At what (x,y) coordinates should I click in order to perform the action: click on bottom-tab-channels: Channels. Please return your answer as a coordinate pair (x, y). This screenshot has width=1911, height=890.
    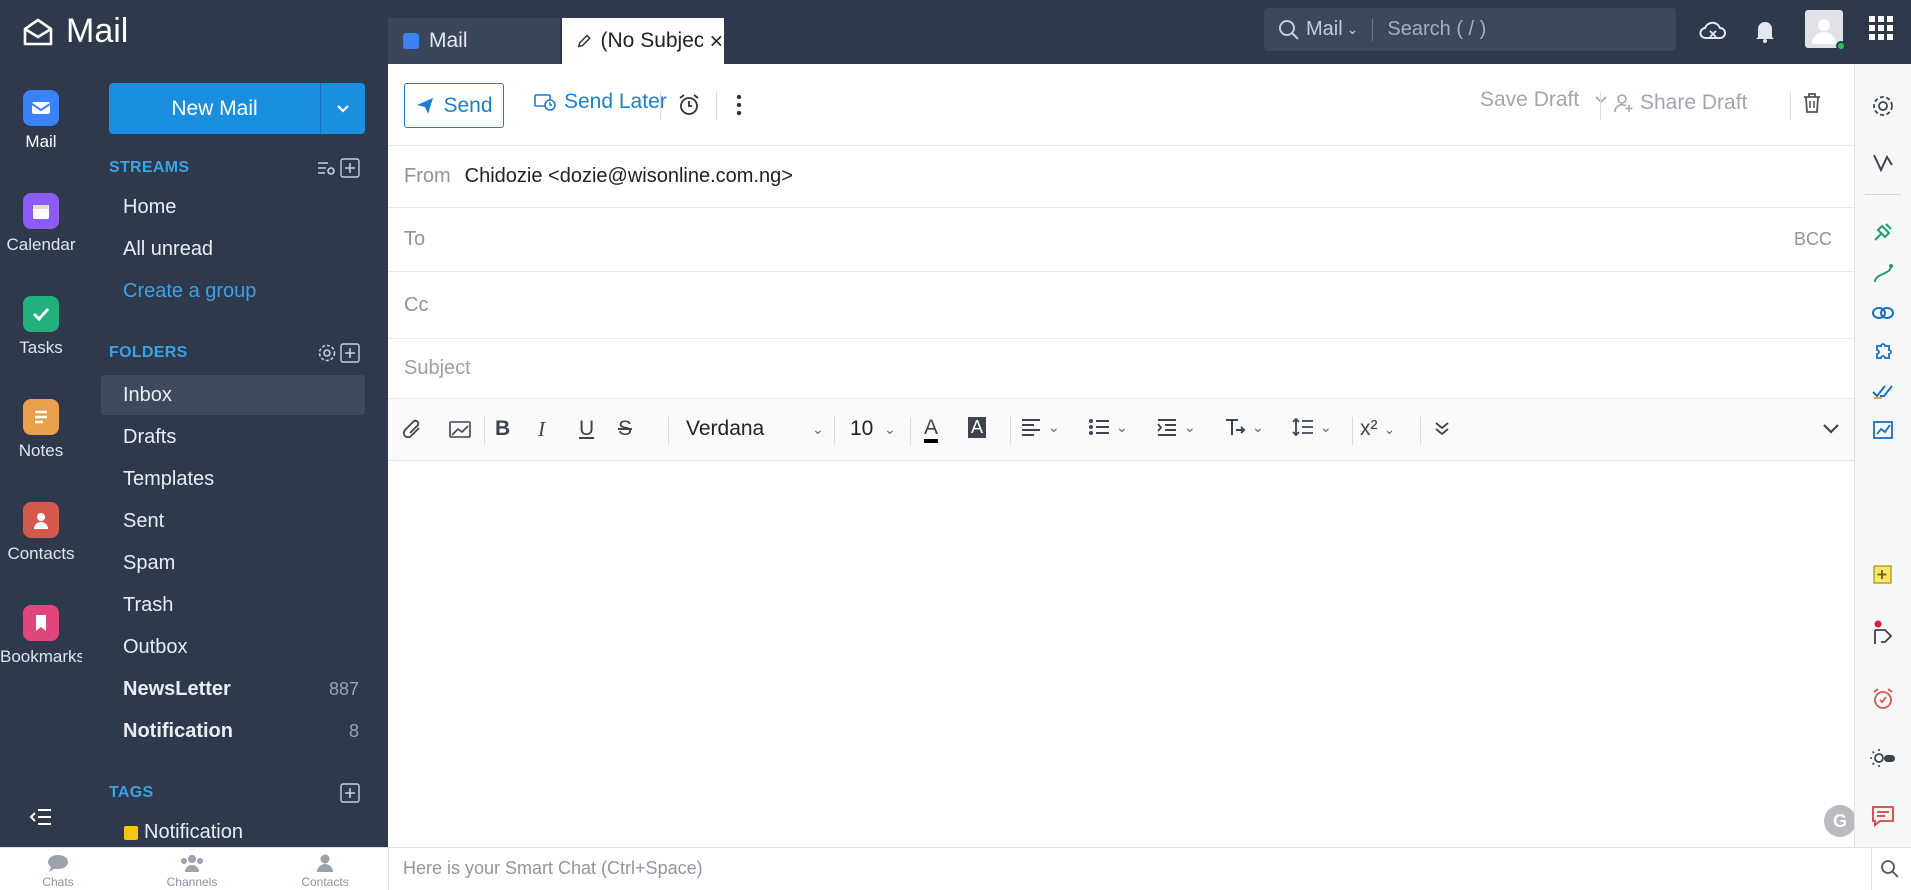
    Looking at the image, I should click on (192, 871).